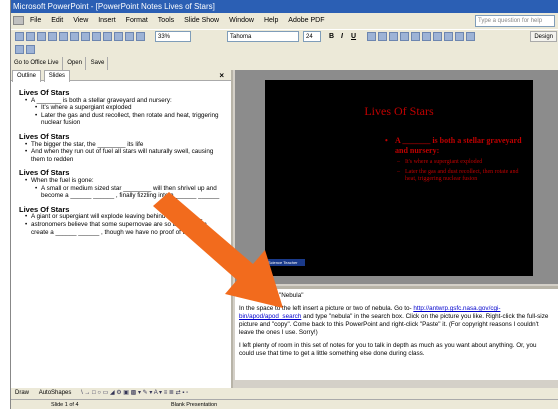 The width and height of the screenshot is (558, 409). Describe the element at coordinates (399, 111) in the screenshot. I see `slide-title: Lives Of Stars` at that location.